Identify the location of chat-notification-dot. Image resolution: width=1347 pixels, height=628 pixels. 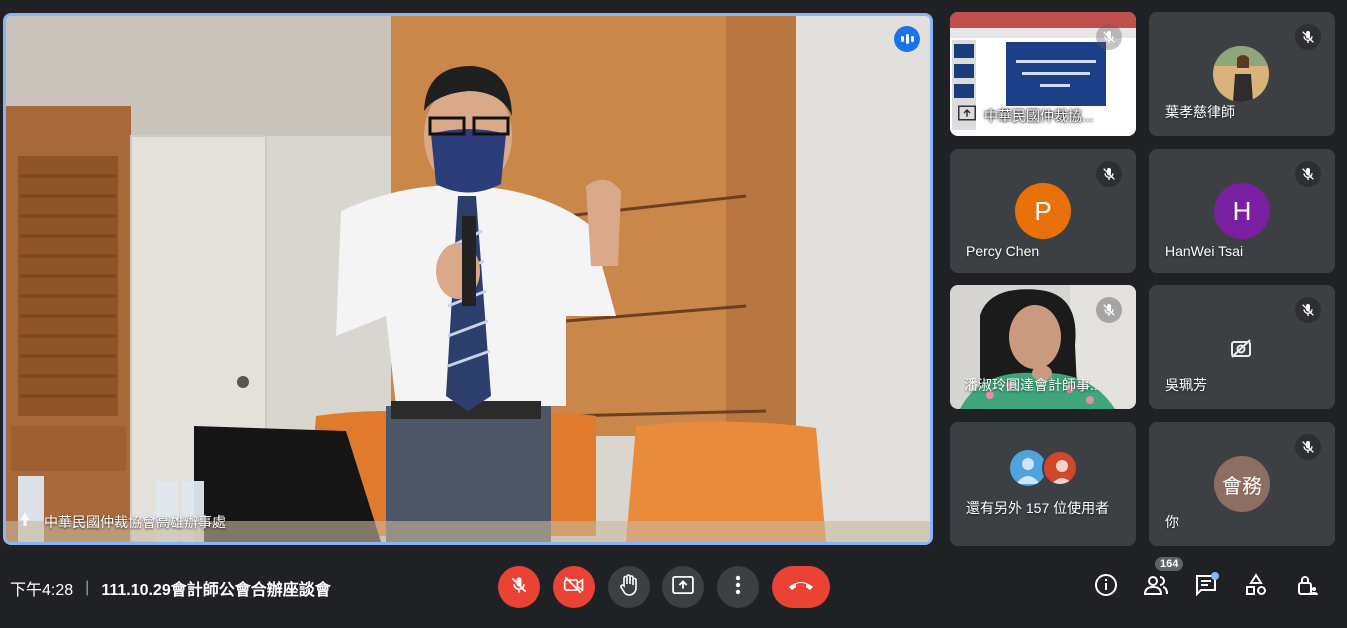
(1215, 576).